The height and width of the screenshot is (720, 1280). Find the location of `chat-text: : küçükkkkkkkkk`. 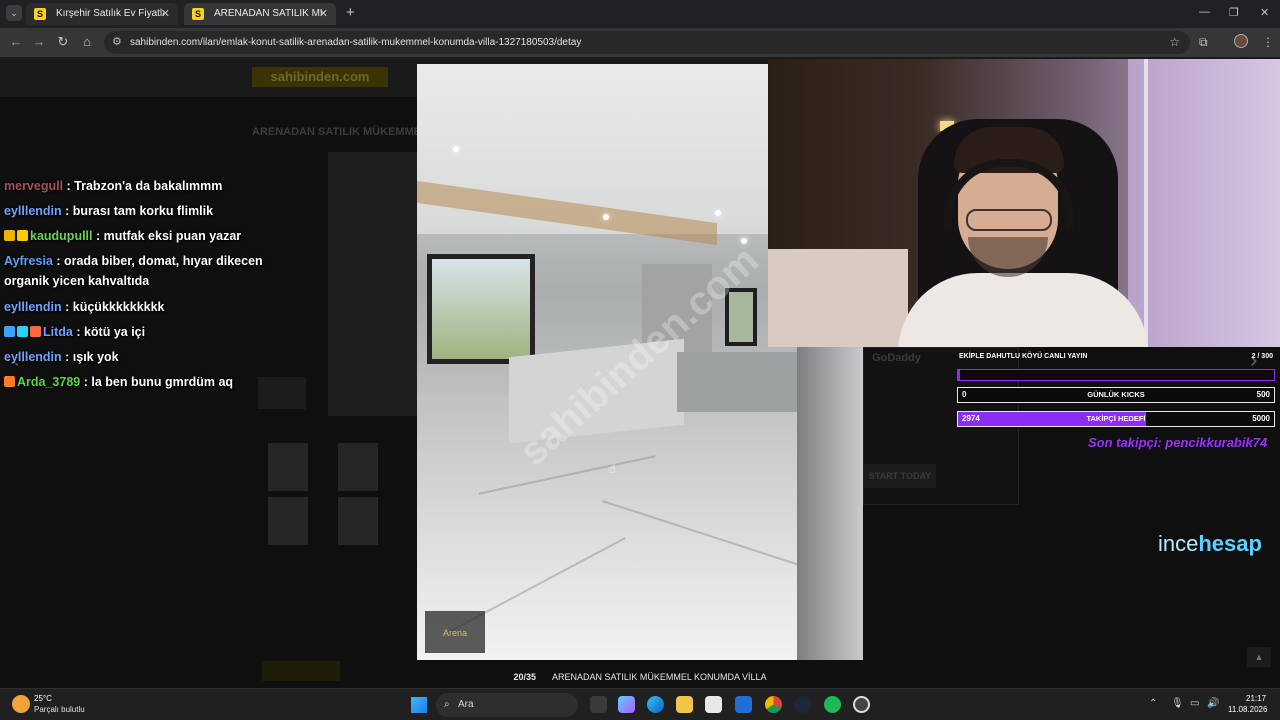

chat-text: : küçükkkkkkkkk is located at coordinates (113, 307).